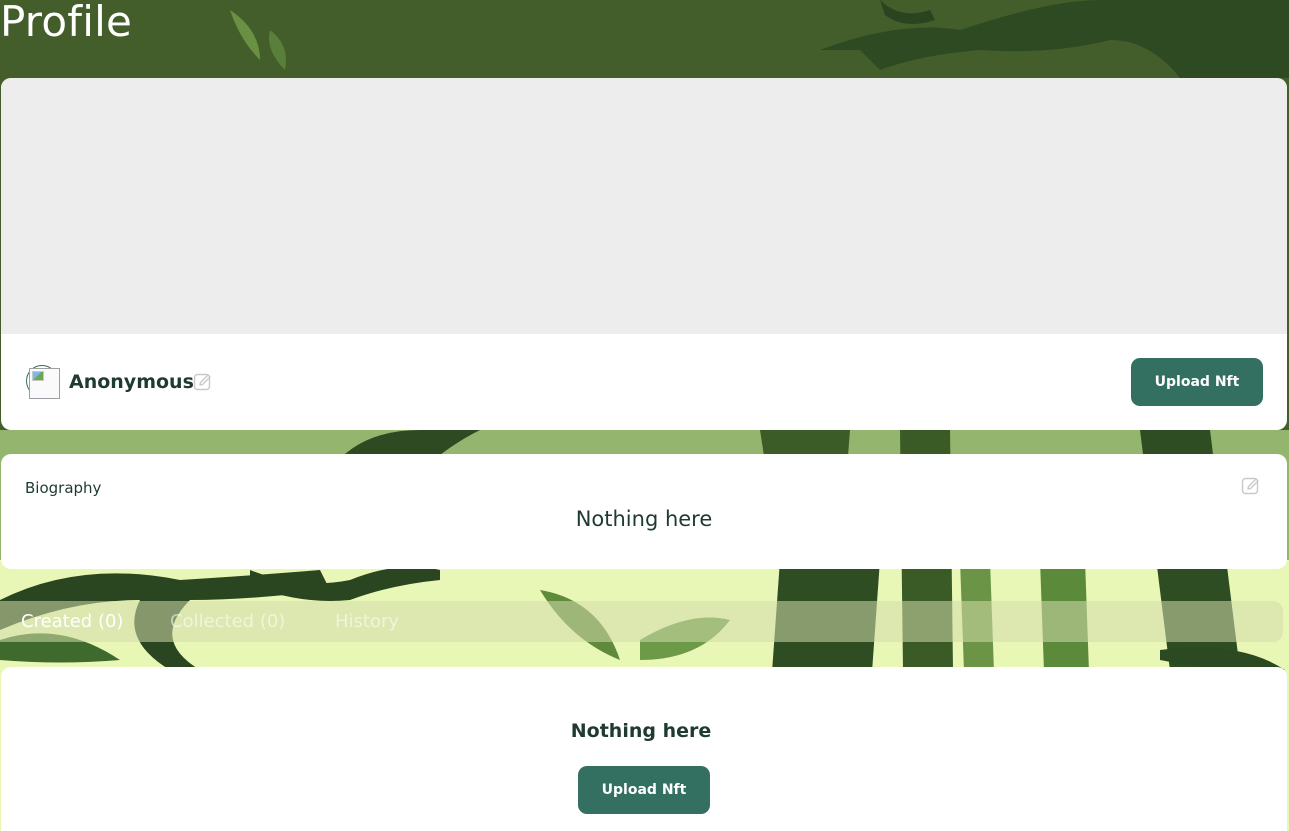 This screenshot has width=1289, height=831. Describe the element at coordinates (131, 382) in the screenshot. I see `username: Anonymous` at that location.